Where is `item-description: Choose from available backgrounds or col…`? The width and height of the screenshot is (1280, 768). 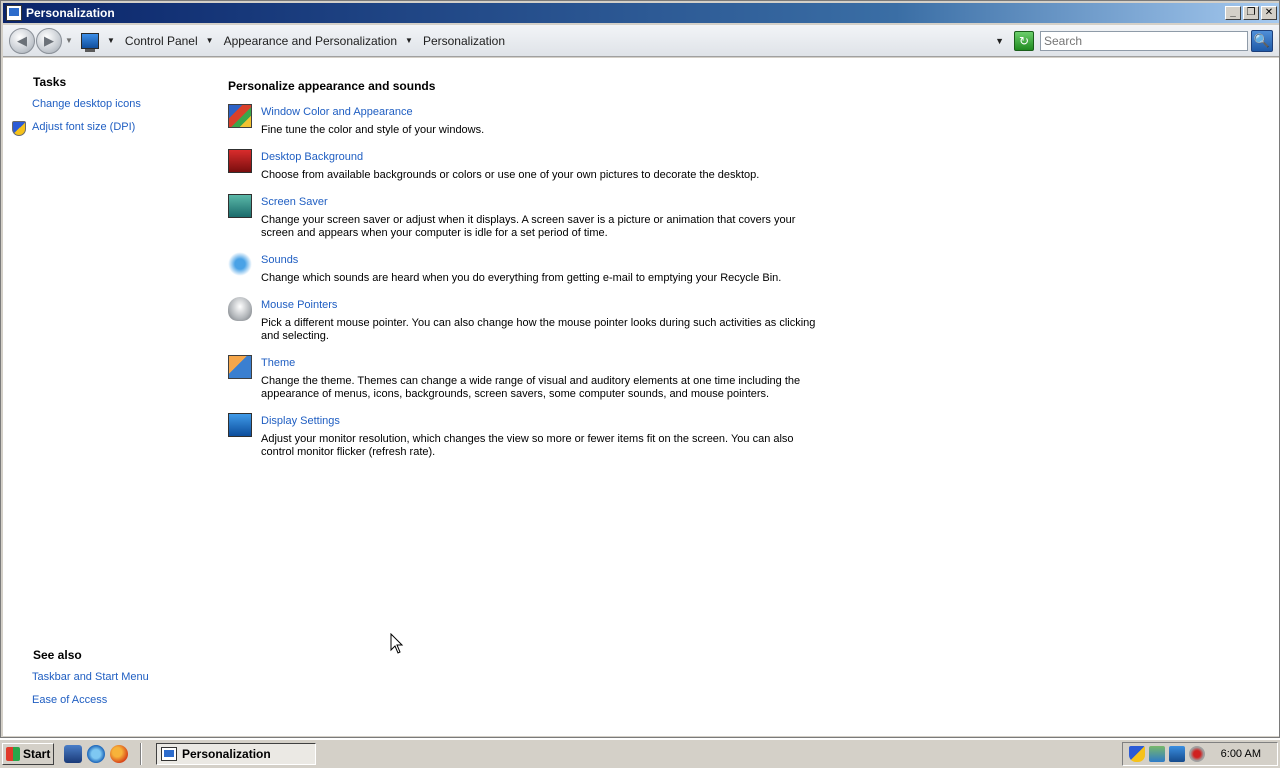 item-description: Choose from available backgrounds or col… is located at coordinates (510, 175).